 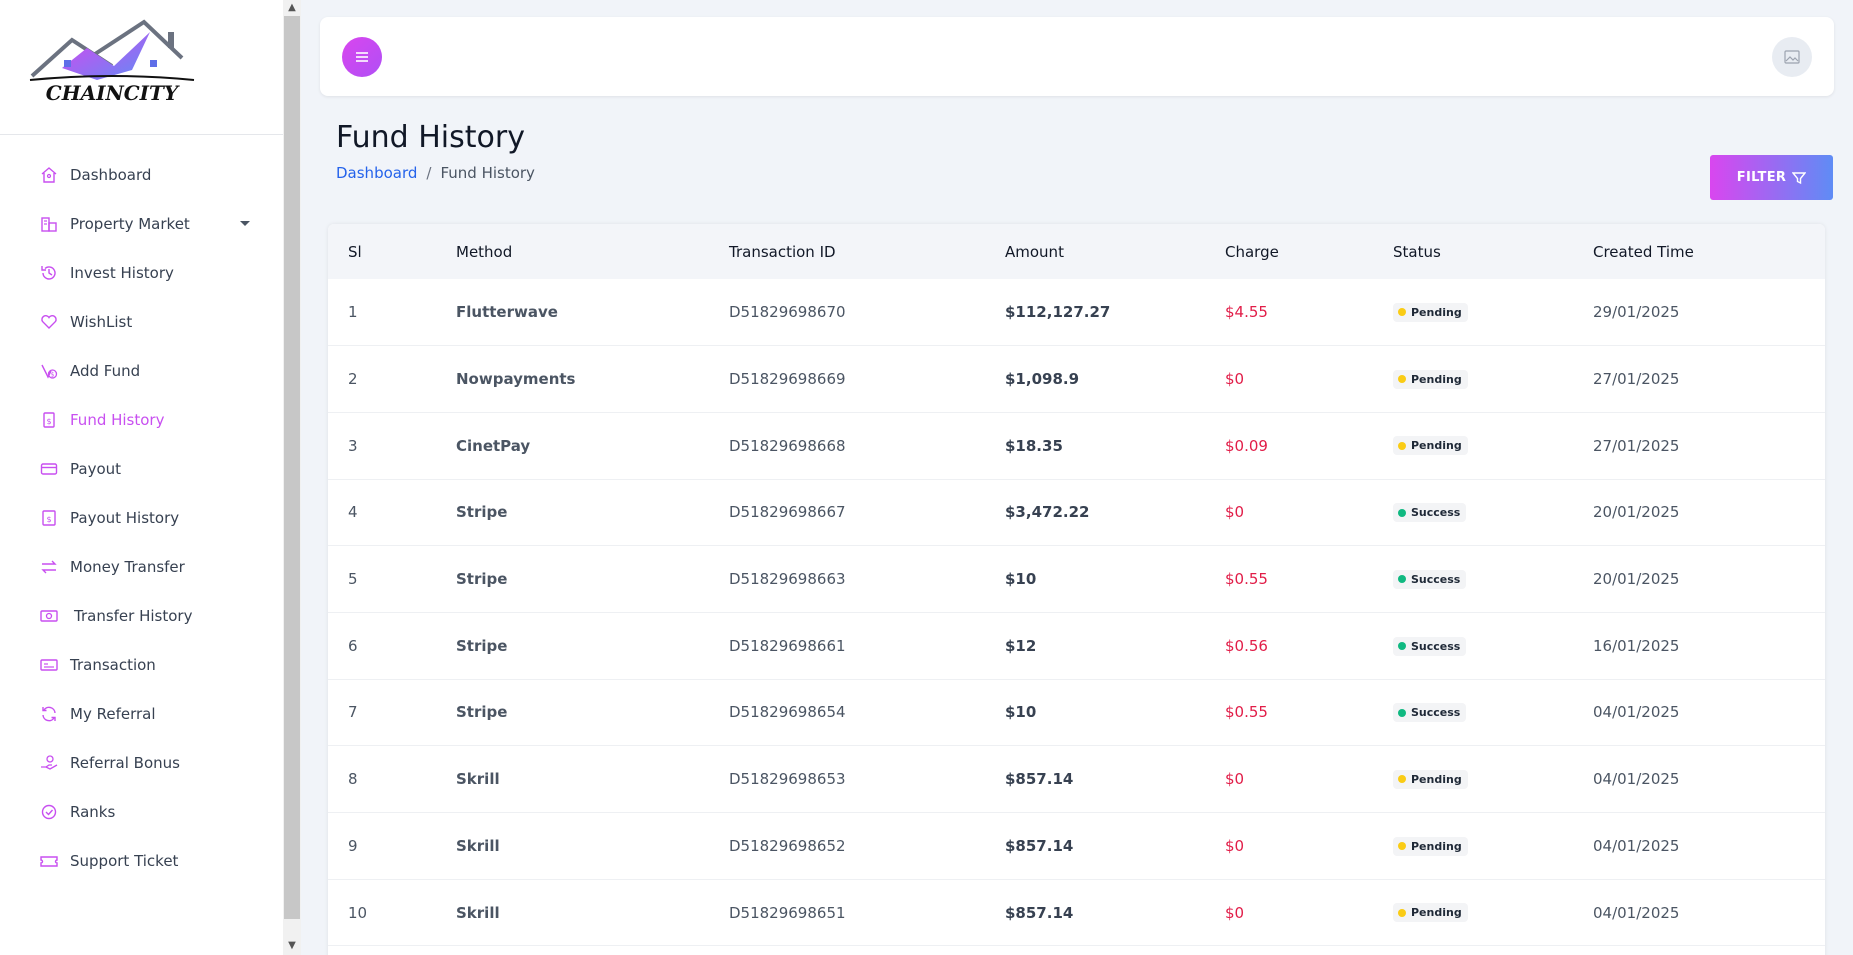 What do you see at coordinates (787, 845) in the screenshot?
I see `cell-transaction-id: D51829698652` at bounding box center [787, 845].